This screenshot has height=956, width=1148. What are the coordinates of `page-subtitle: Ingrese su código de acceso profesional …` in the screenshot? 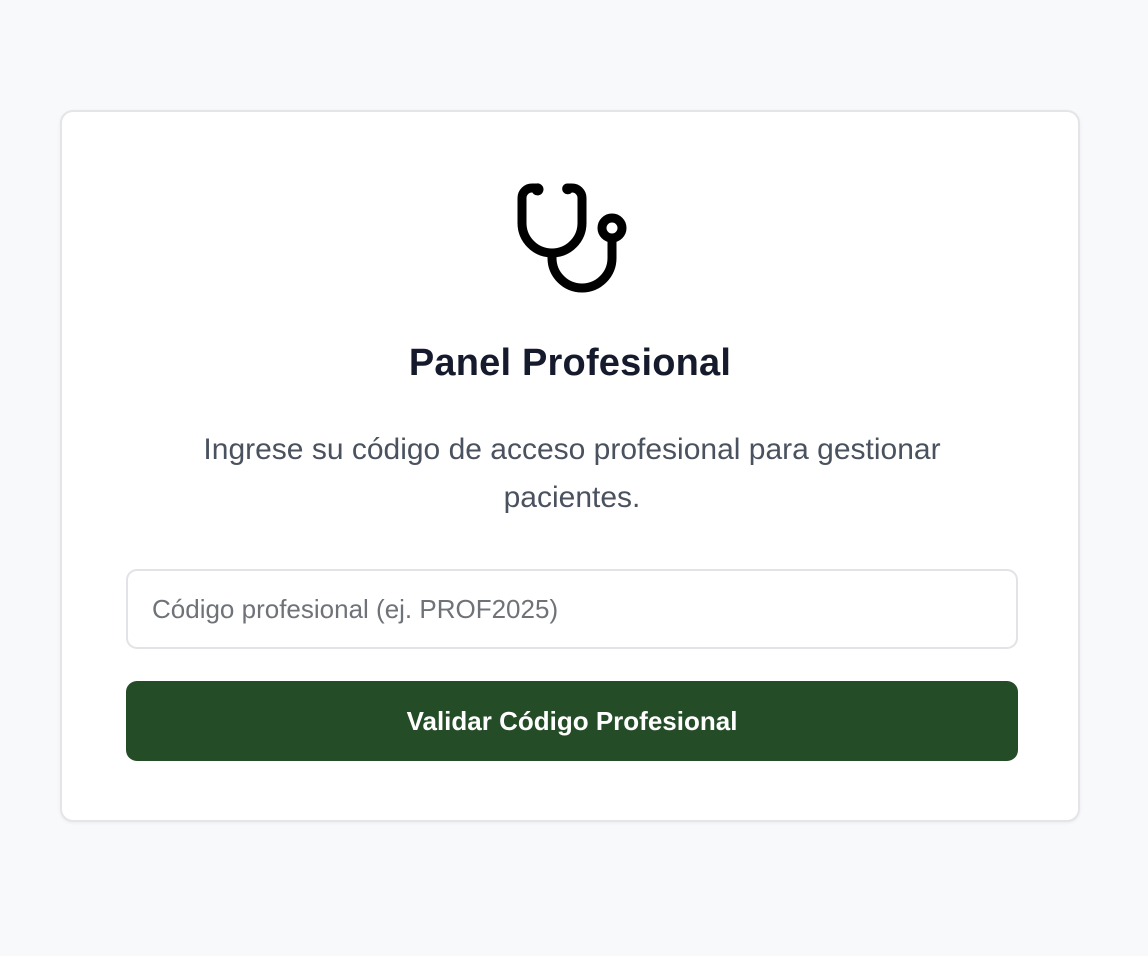 It's located at (572, 473).